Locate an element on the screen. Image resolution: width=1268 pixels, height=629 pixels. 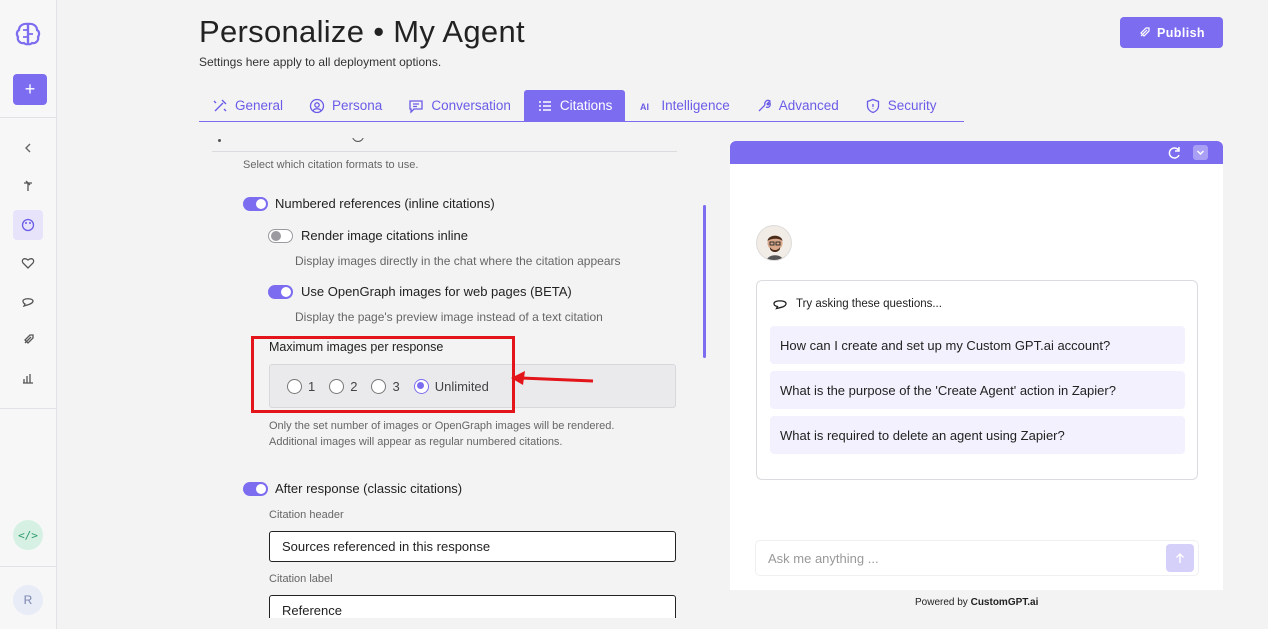
render-inline-label: Render image citations inline is located at coordinates (384, 235).